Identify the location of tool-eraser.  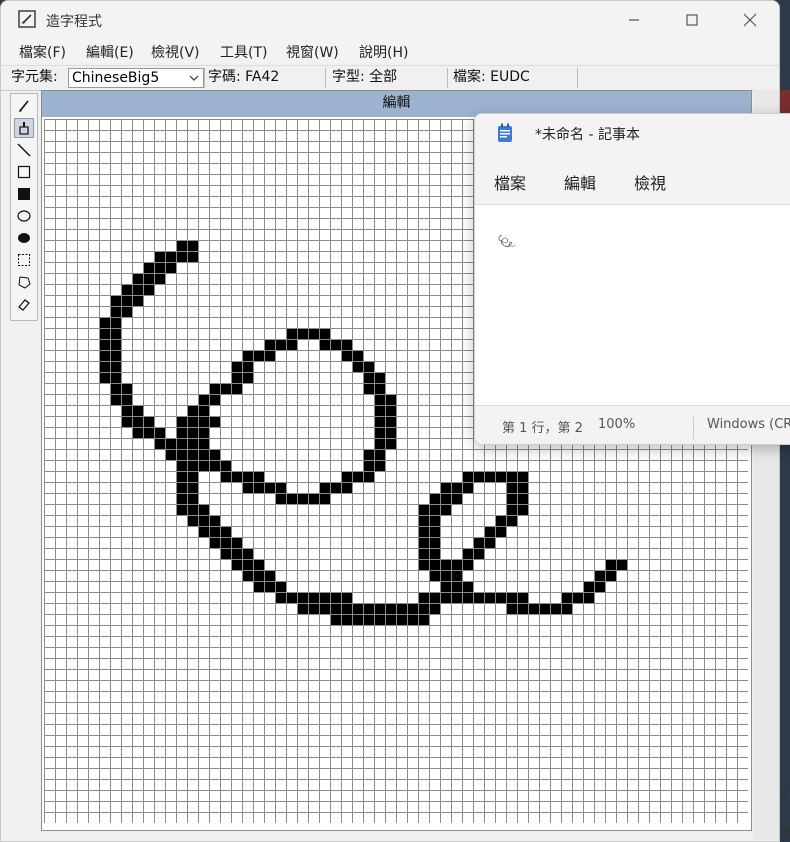
(24, 304).